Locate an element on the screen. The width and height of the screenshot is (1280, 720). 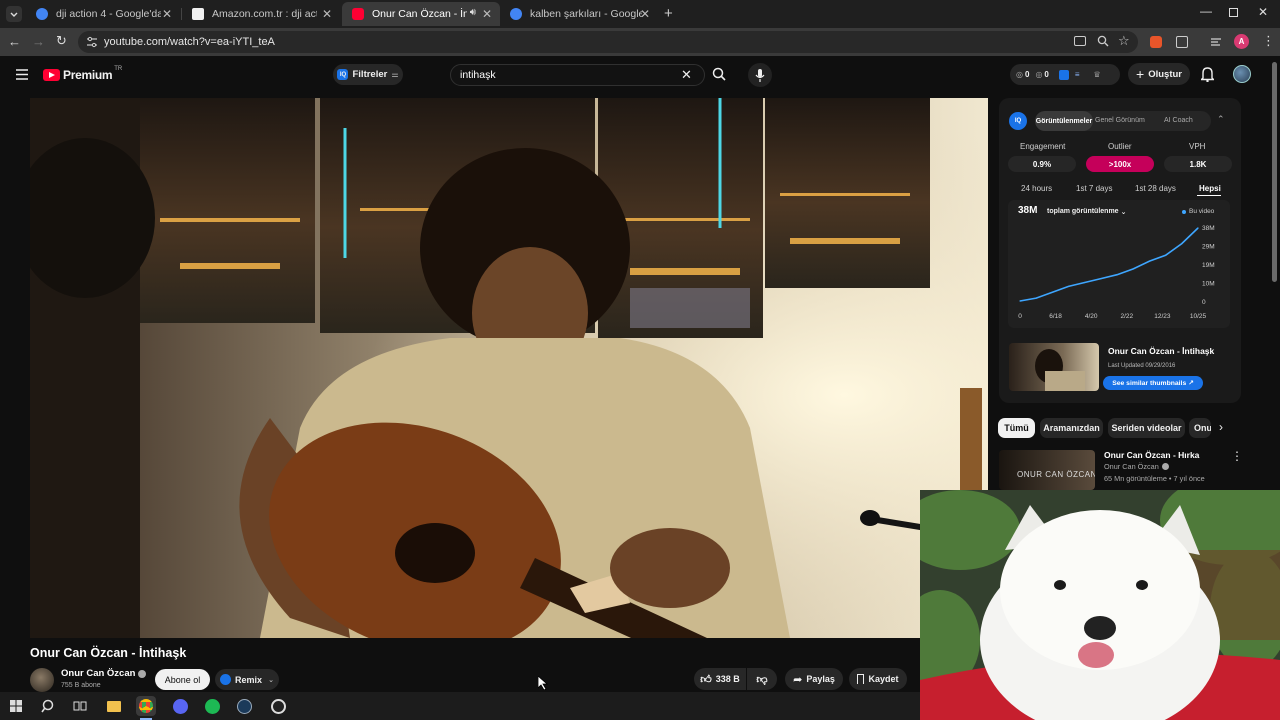
range-24h: 24 hours is located at coordinates (1036, 188).